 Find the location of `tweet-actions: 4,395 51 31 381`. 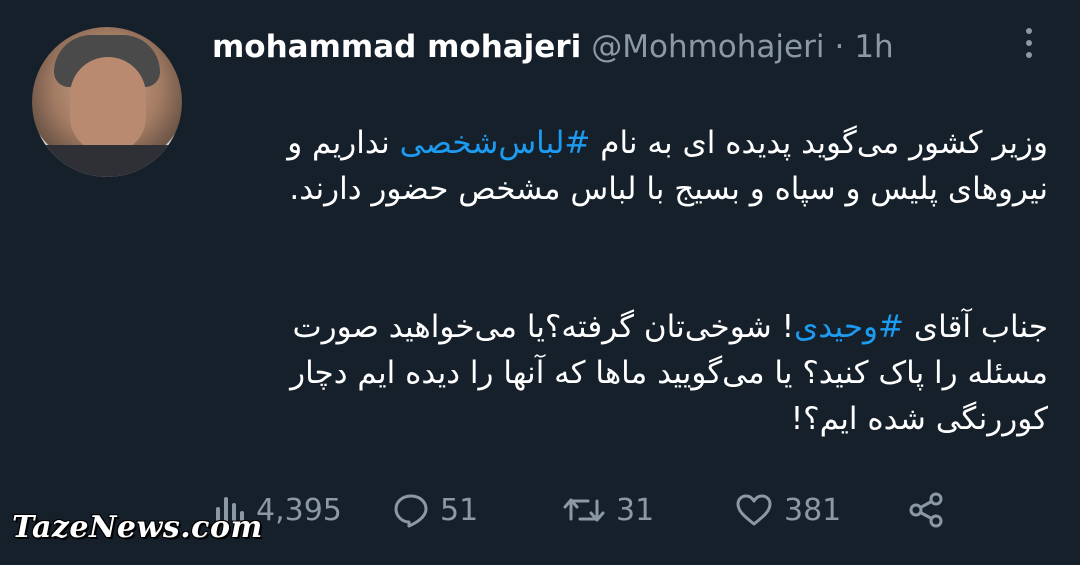

tweet-actions: 4,395 51 31 381 is located at coordinates (592, 510).